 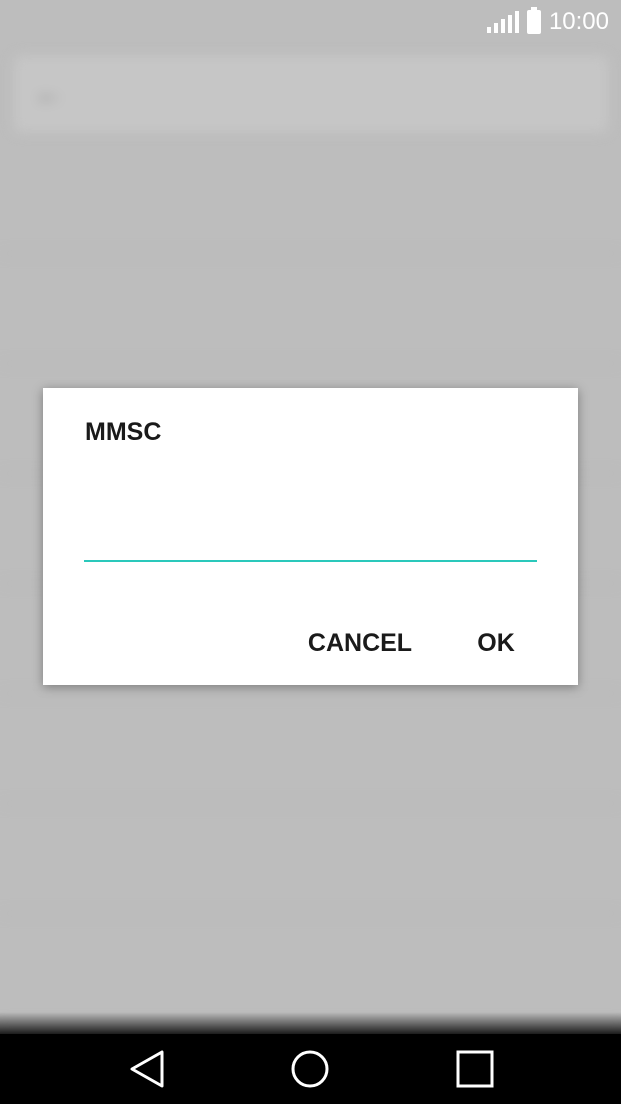 I want to click on dialog-actions: CANCEL OK, so click(x=310, y=643).